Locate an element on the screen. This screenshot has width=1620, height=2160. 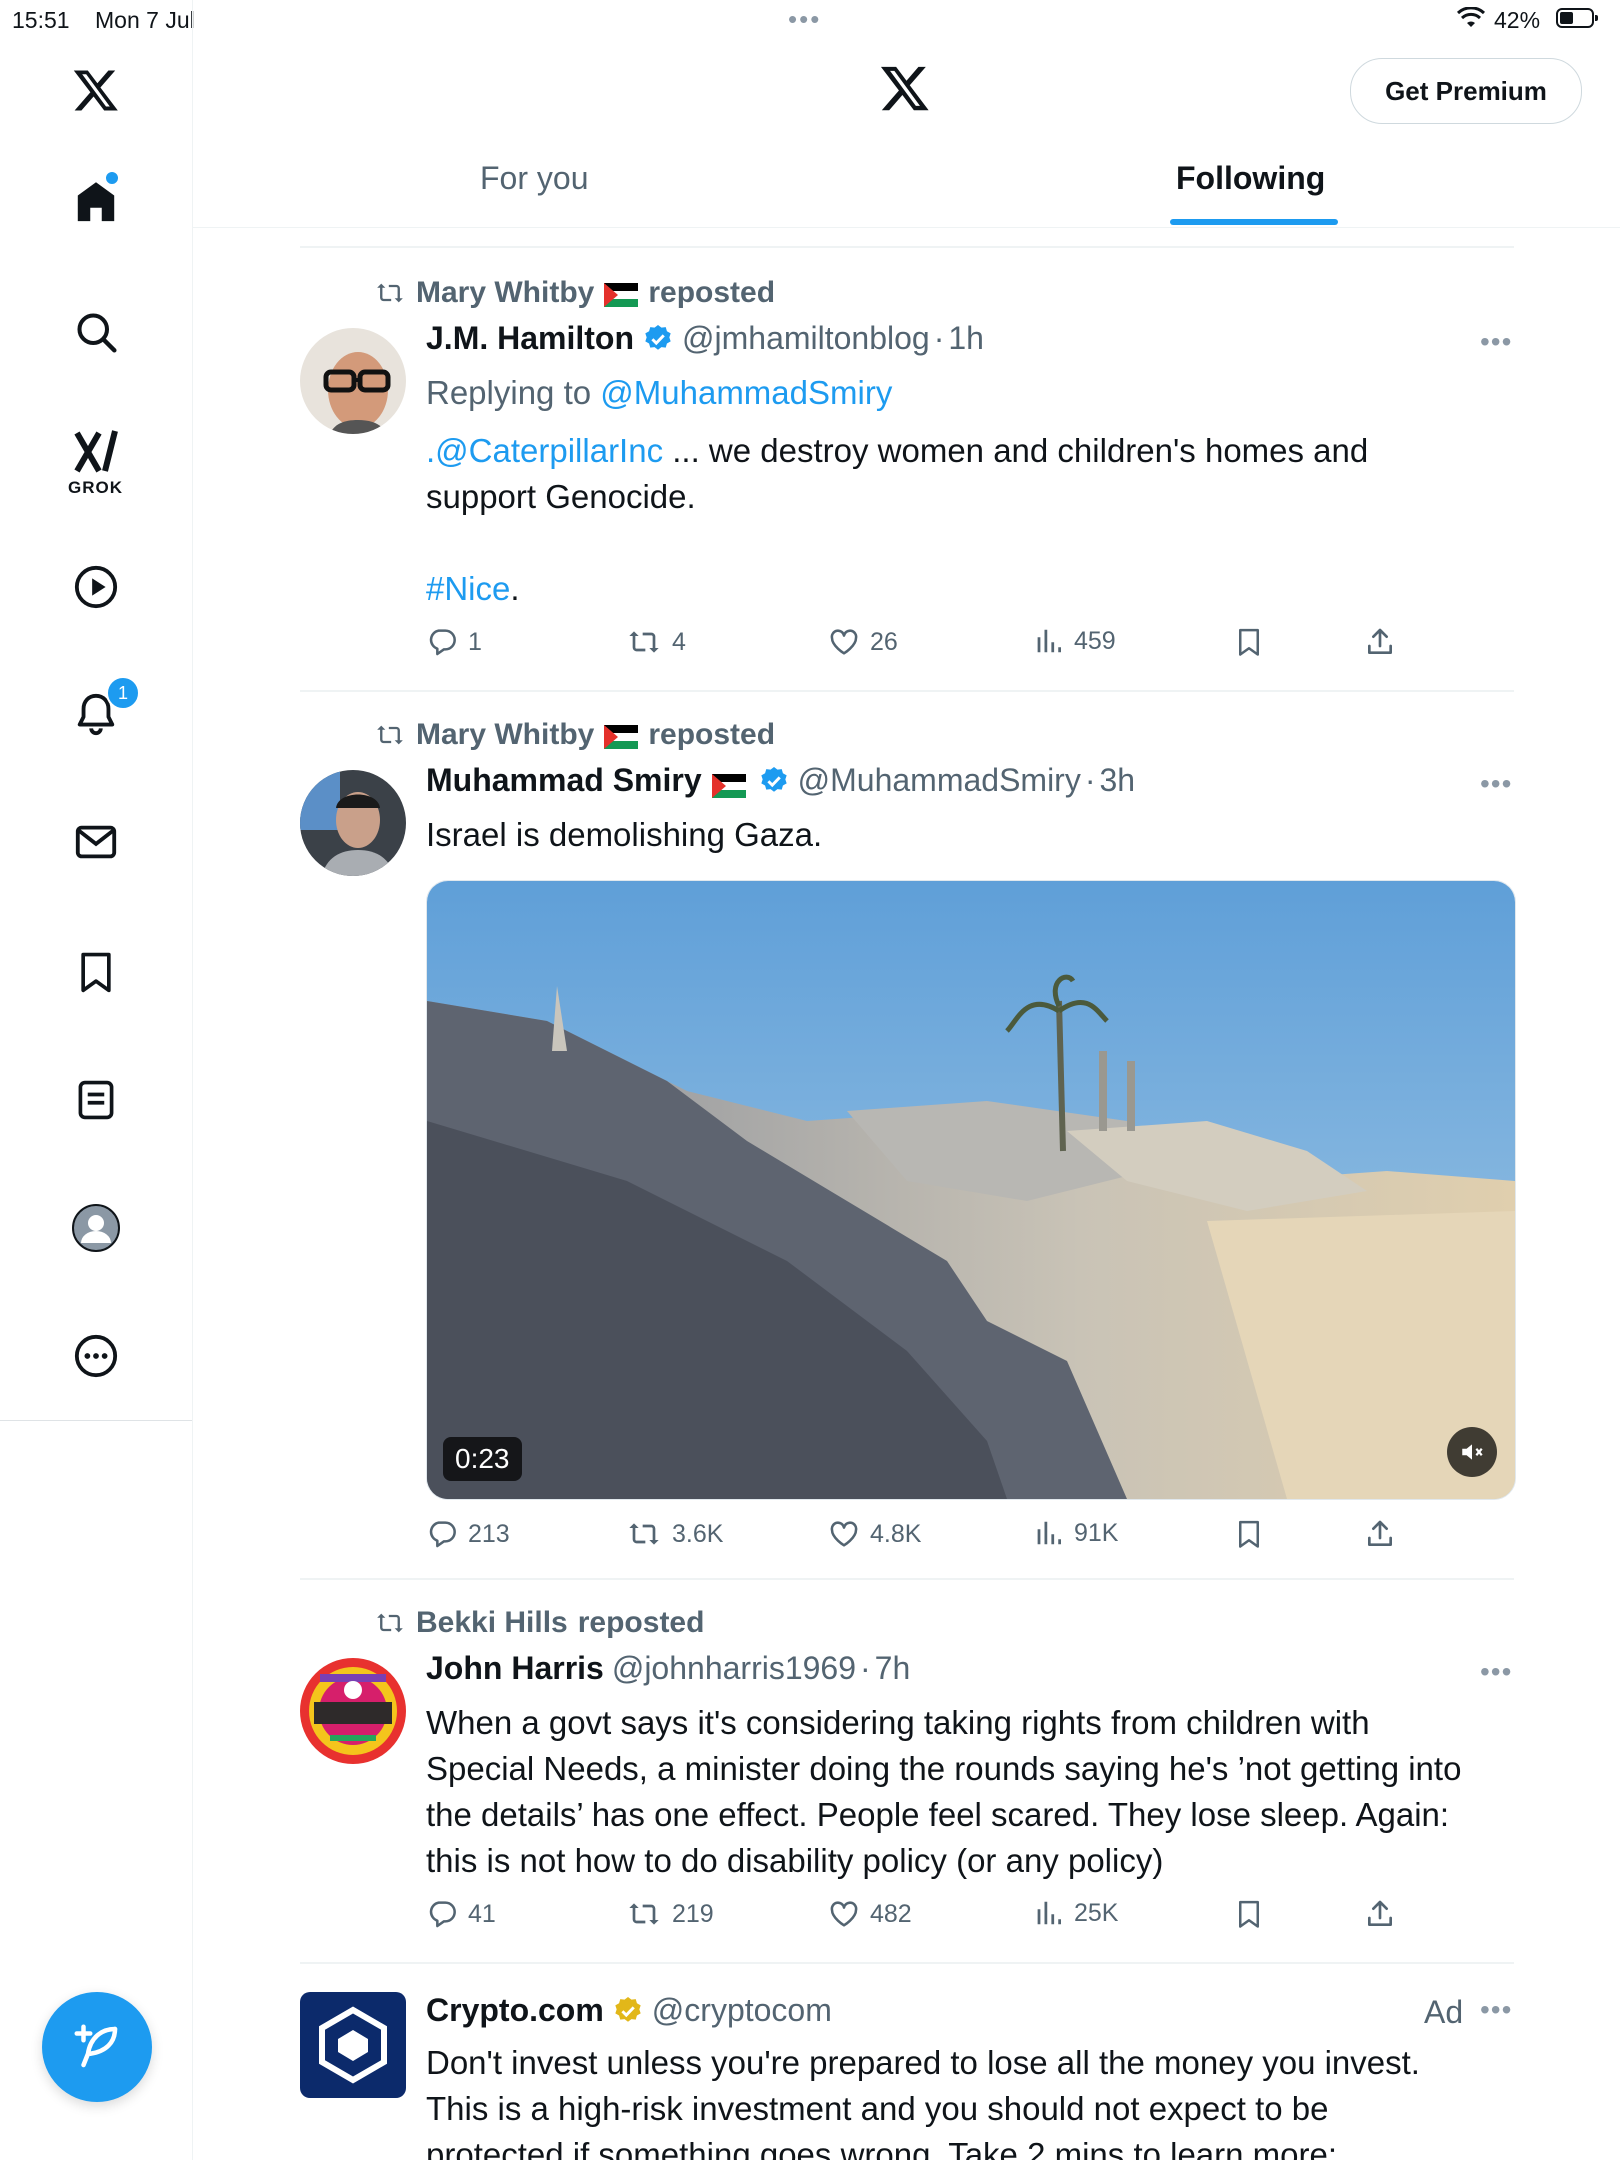
author-name: John Harris is located at coordinates (515, 1668).